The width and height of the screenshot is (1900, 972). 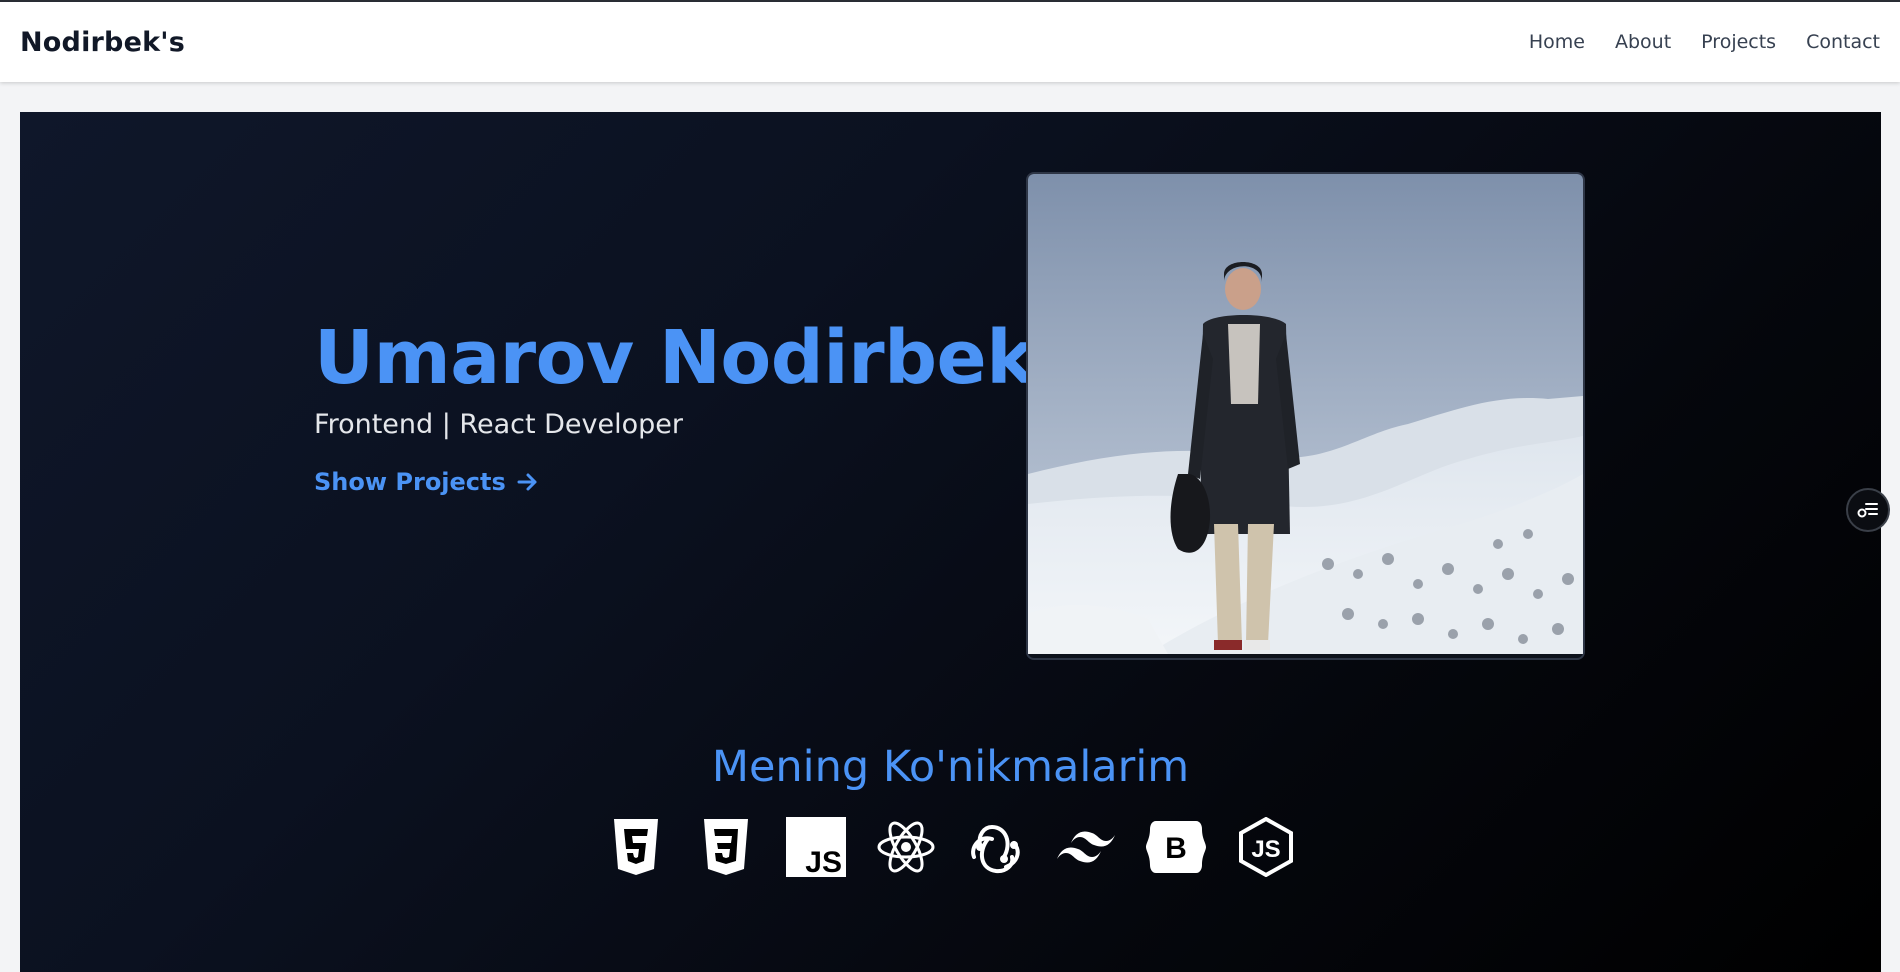 I want to click on show-projects-link: Show Projects, so click(x=427, y=482).